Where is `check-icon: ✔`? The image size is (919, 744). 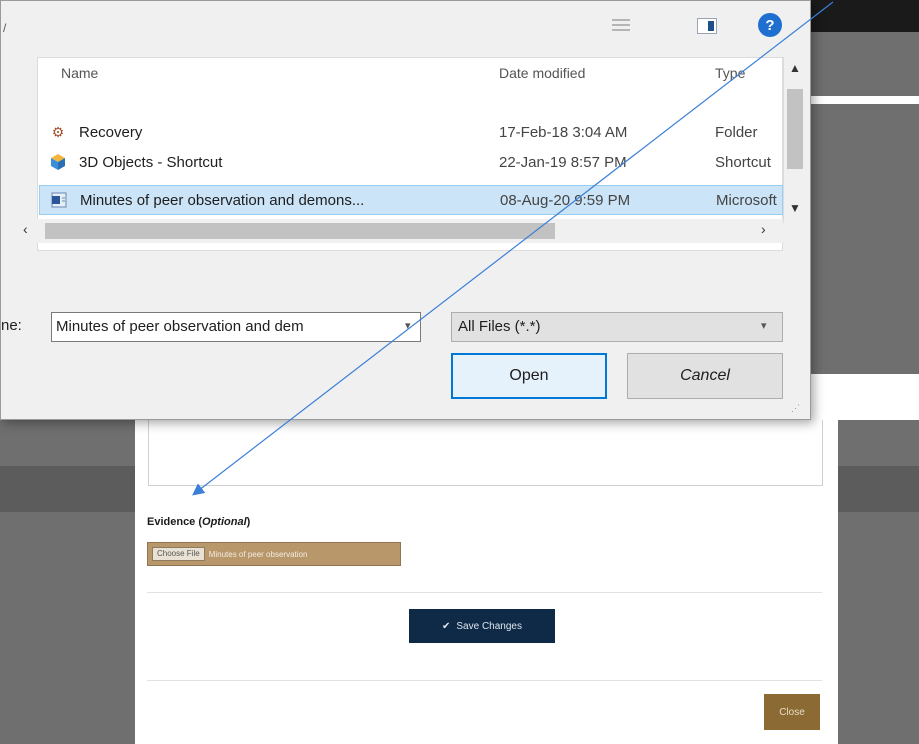
check-icon: ✔ is located at coordinates (446, 626).